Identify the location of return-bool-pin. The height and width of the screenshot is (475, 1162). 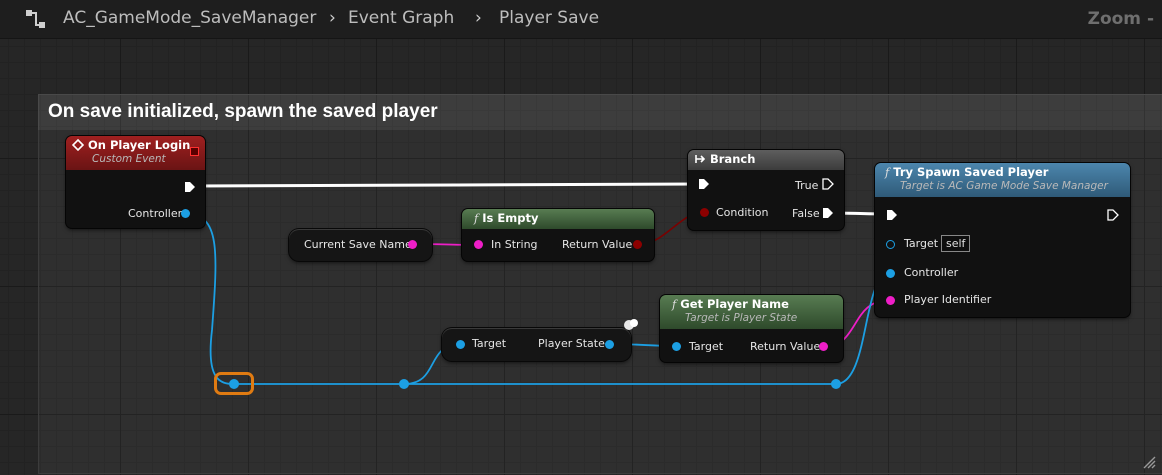
(637, 244).